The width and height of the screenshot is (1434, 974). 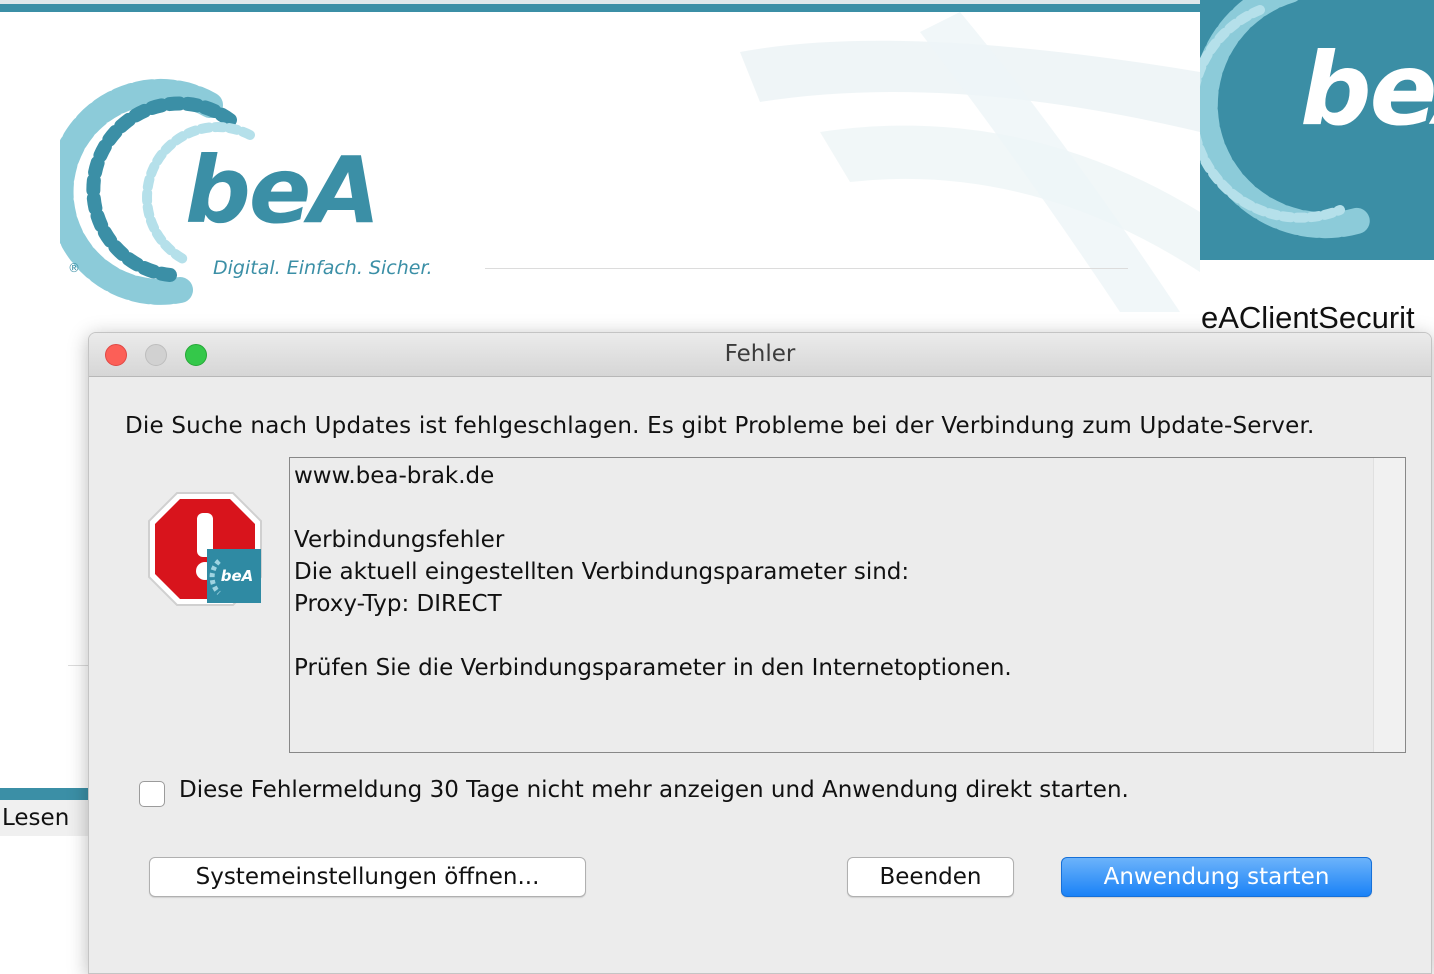 What do you see at coordinates (74, 268) in the screenshot?
I see `logo-registered-mark: ®` at bounding box center [74, 268].